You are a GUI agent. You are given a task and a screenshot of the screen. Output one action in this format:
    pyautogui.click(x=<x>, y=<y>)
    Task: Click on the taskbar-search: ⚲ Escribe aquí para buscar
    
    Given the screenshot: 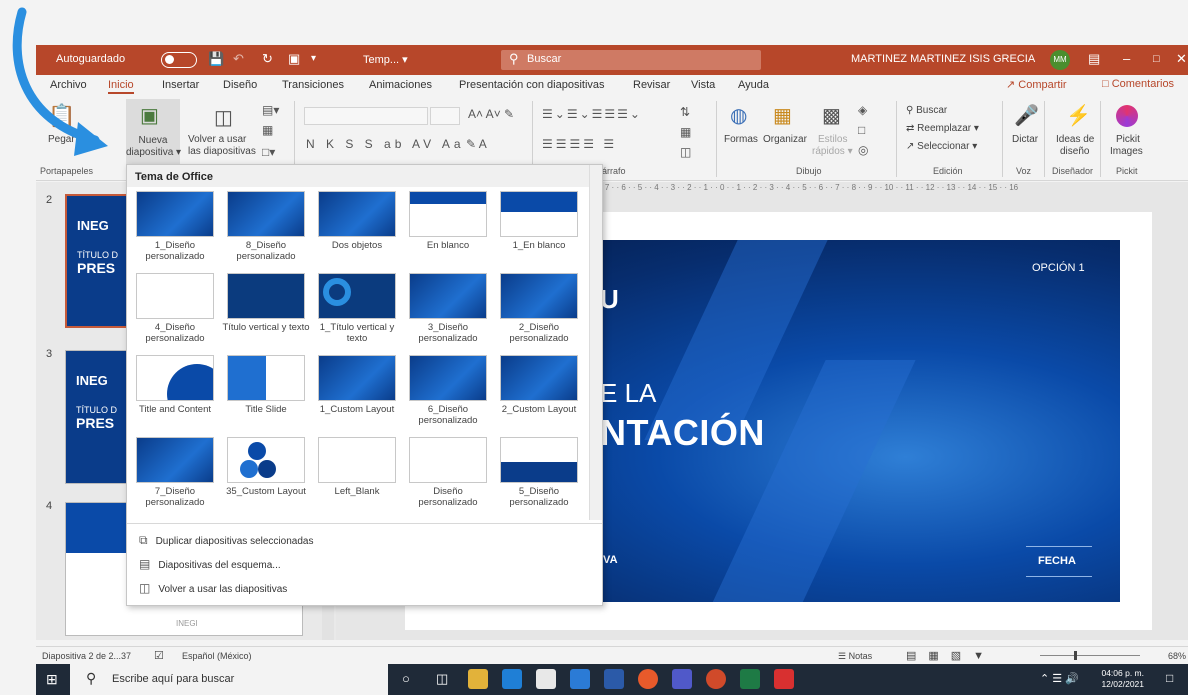 What is the action you would take?
    pyautogui.click(x=229, y=679)
    